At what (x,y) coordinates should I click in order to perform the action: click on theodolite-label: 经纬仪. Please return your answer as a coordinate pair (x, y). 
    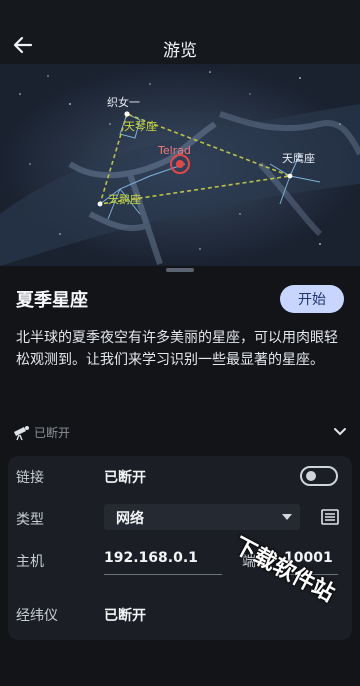
    Looking at the image, I should click on (37, 616).